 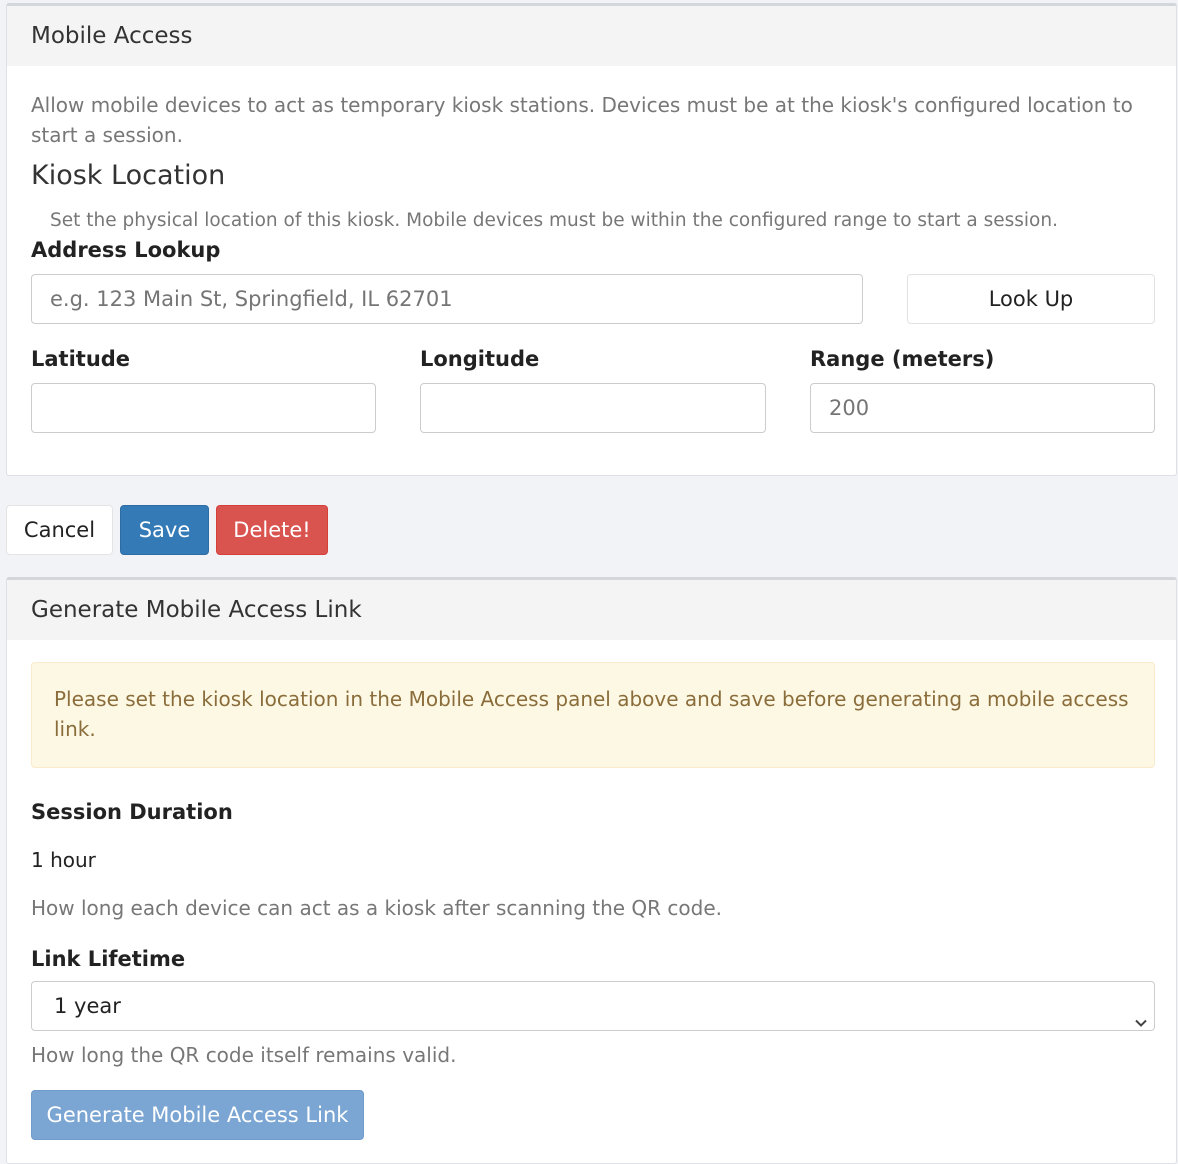 I want to click on mobile-access-title: Mobile Access, so click(x=591, y=36).